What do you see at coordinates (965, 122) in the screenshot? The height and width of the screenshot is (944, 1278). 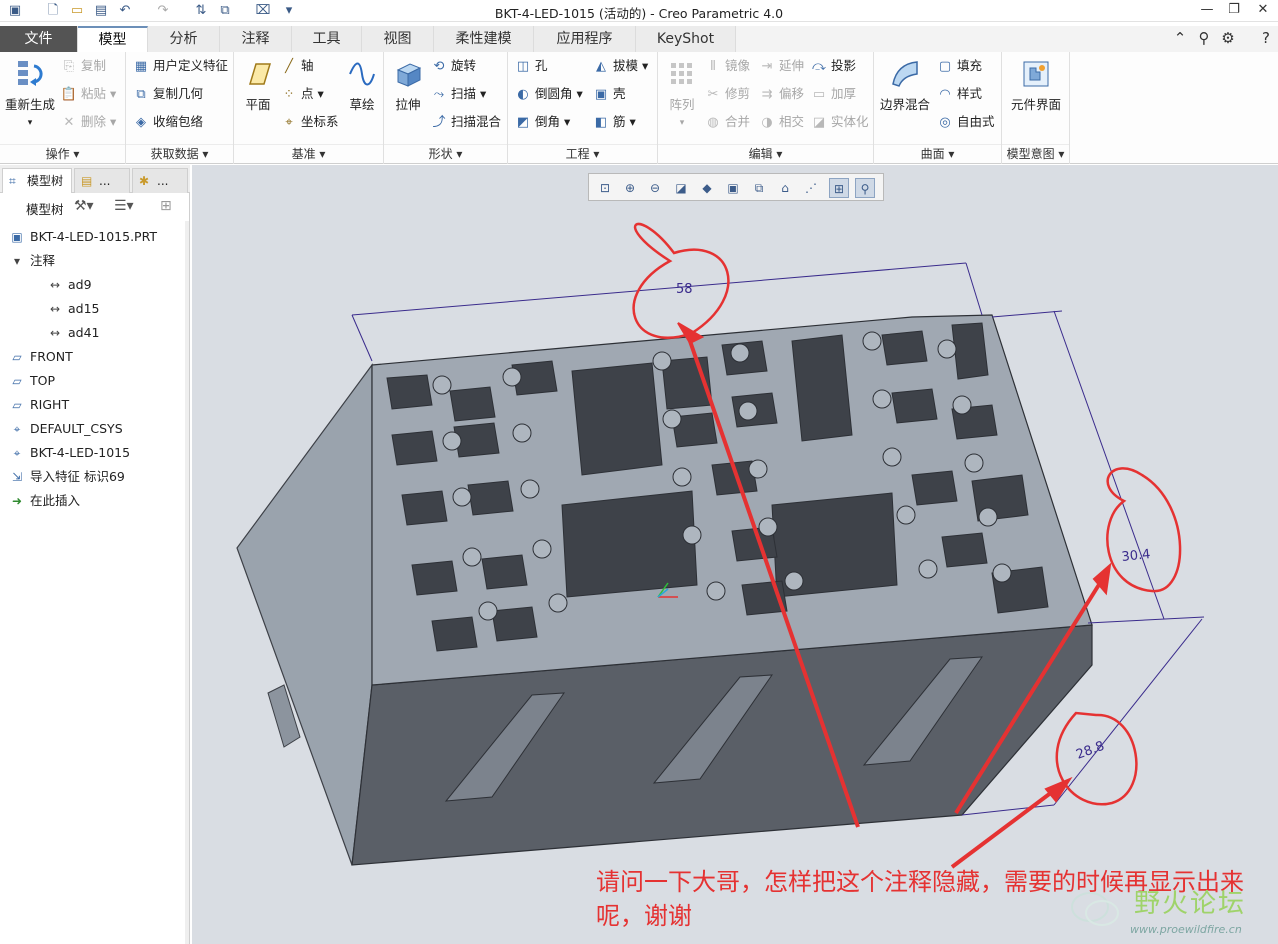 I see `freestyle-button: ◎ 自由式` at bounding box center [965, 122].